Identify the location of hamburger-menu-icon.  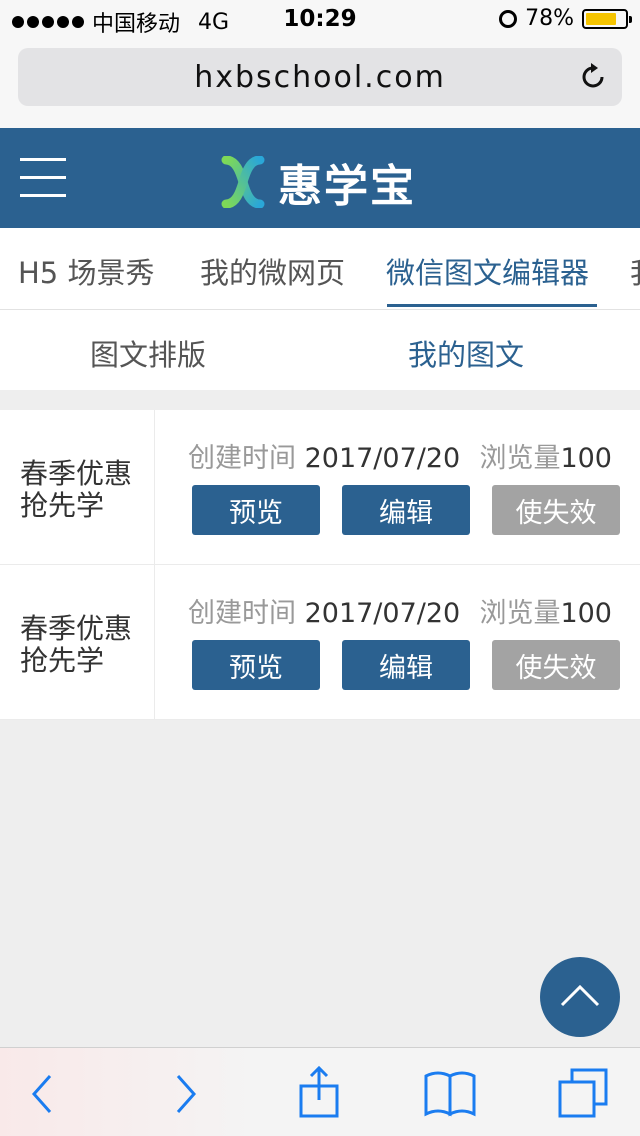
(43, 178).